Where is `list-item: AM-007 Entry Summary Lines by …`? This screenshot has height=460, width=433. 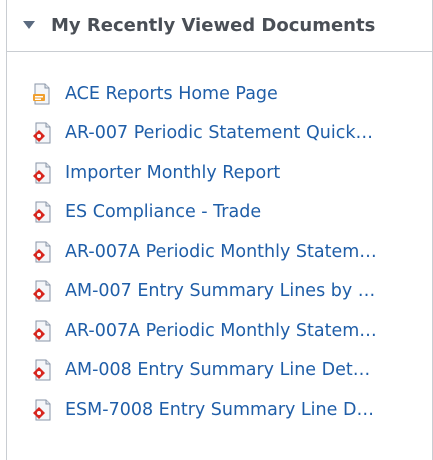
list-item: AM-007 Entry Summary Lines by … is located at coordinates (230, 292).